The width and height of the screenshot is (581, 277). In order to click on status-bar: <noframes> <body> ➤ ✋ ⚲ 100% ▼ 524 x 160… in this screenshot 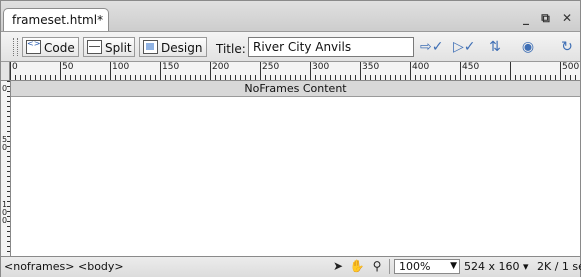, I will do `click(291, 266)`.